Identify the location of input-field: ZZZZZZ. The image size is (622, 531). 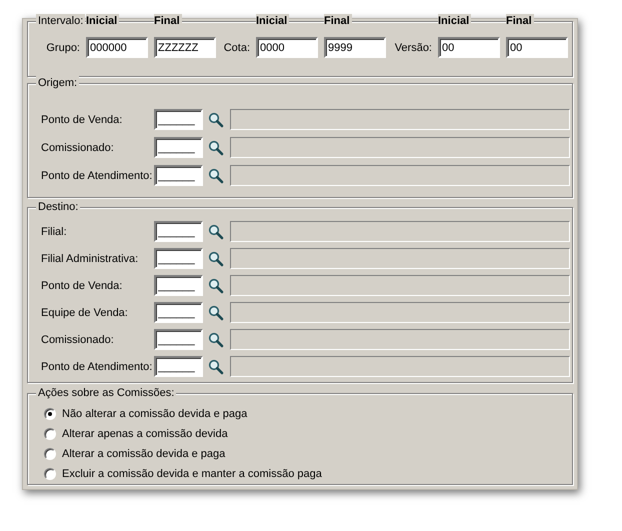
(185, 47).